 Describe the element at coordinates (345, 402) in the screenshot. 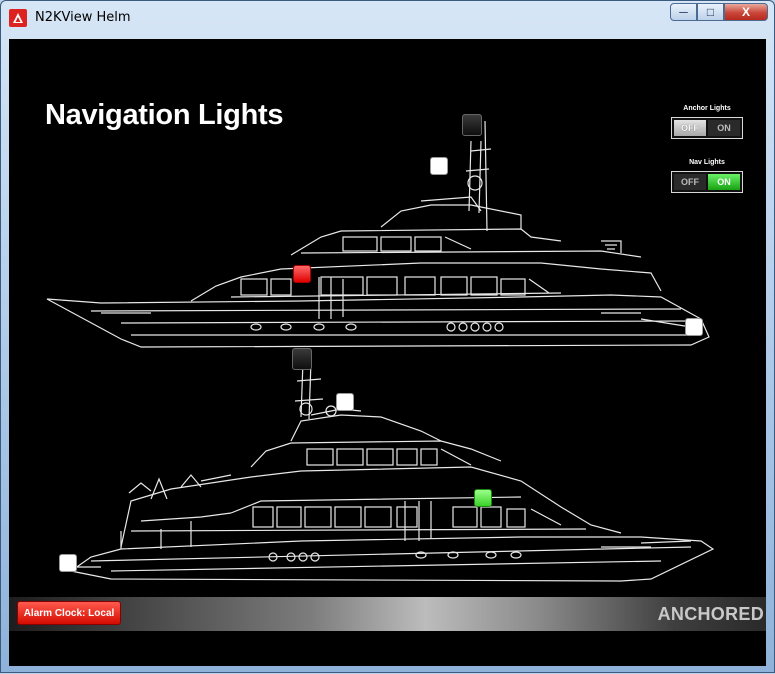

I see `masthead-light-starboard-view` at that location.